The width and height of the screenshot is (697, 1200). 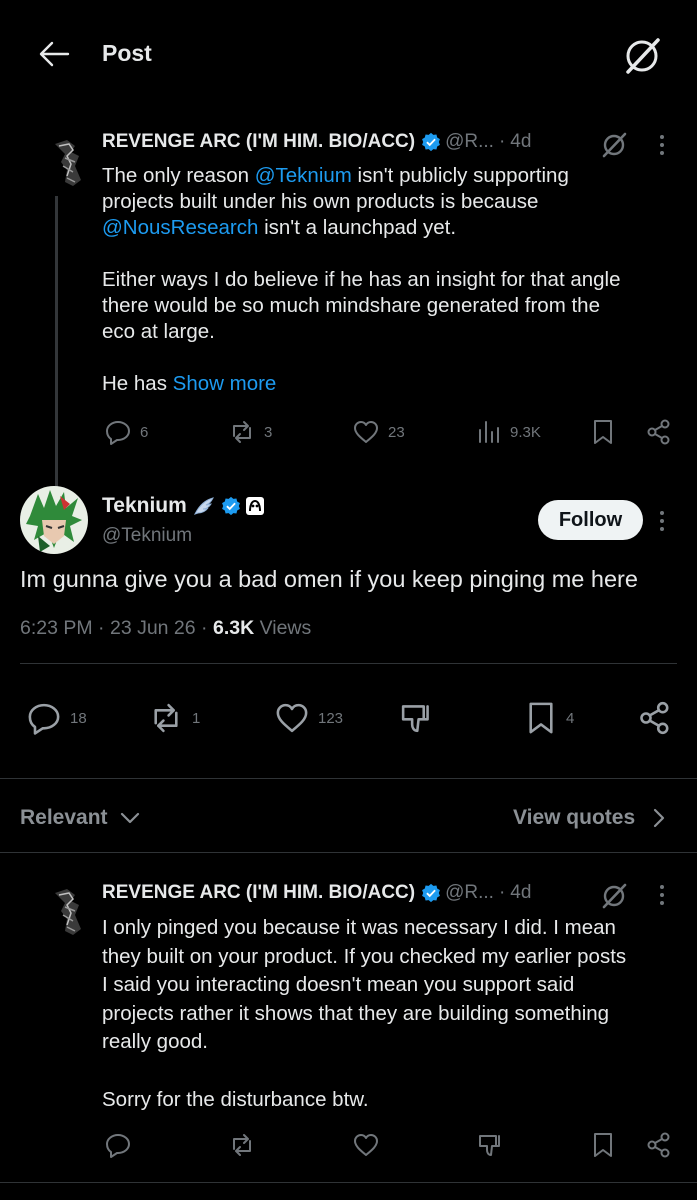 What do you see at coordinates (147, 536) in the screenshot?
I see `author-handle: @Teknium` at bounding box center [147, 536].